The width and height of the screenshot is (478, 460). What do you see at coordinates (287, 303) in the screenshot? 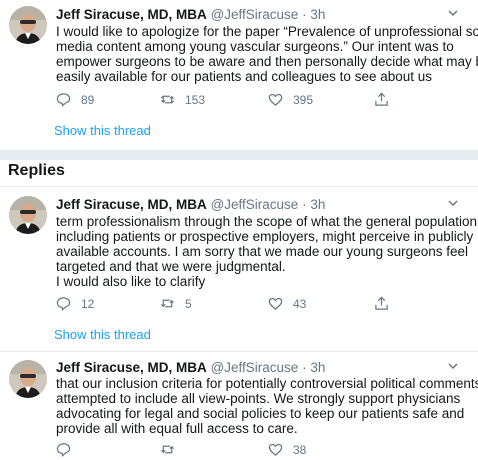
I see `like-button: 43` at bounding box center [287, 303].